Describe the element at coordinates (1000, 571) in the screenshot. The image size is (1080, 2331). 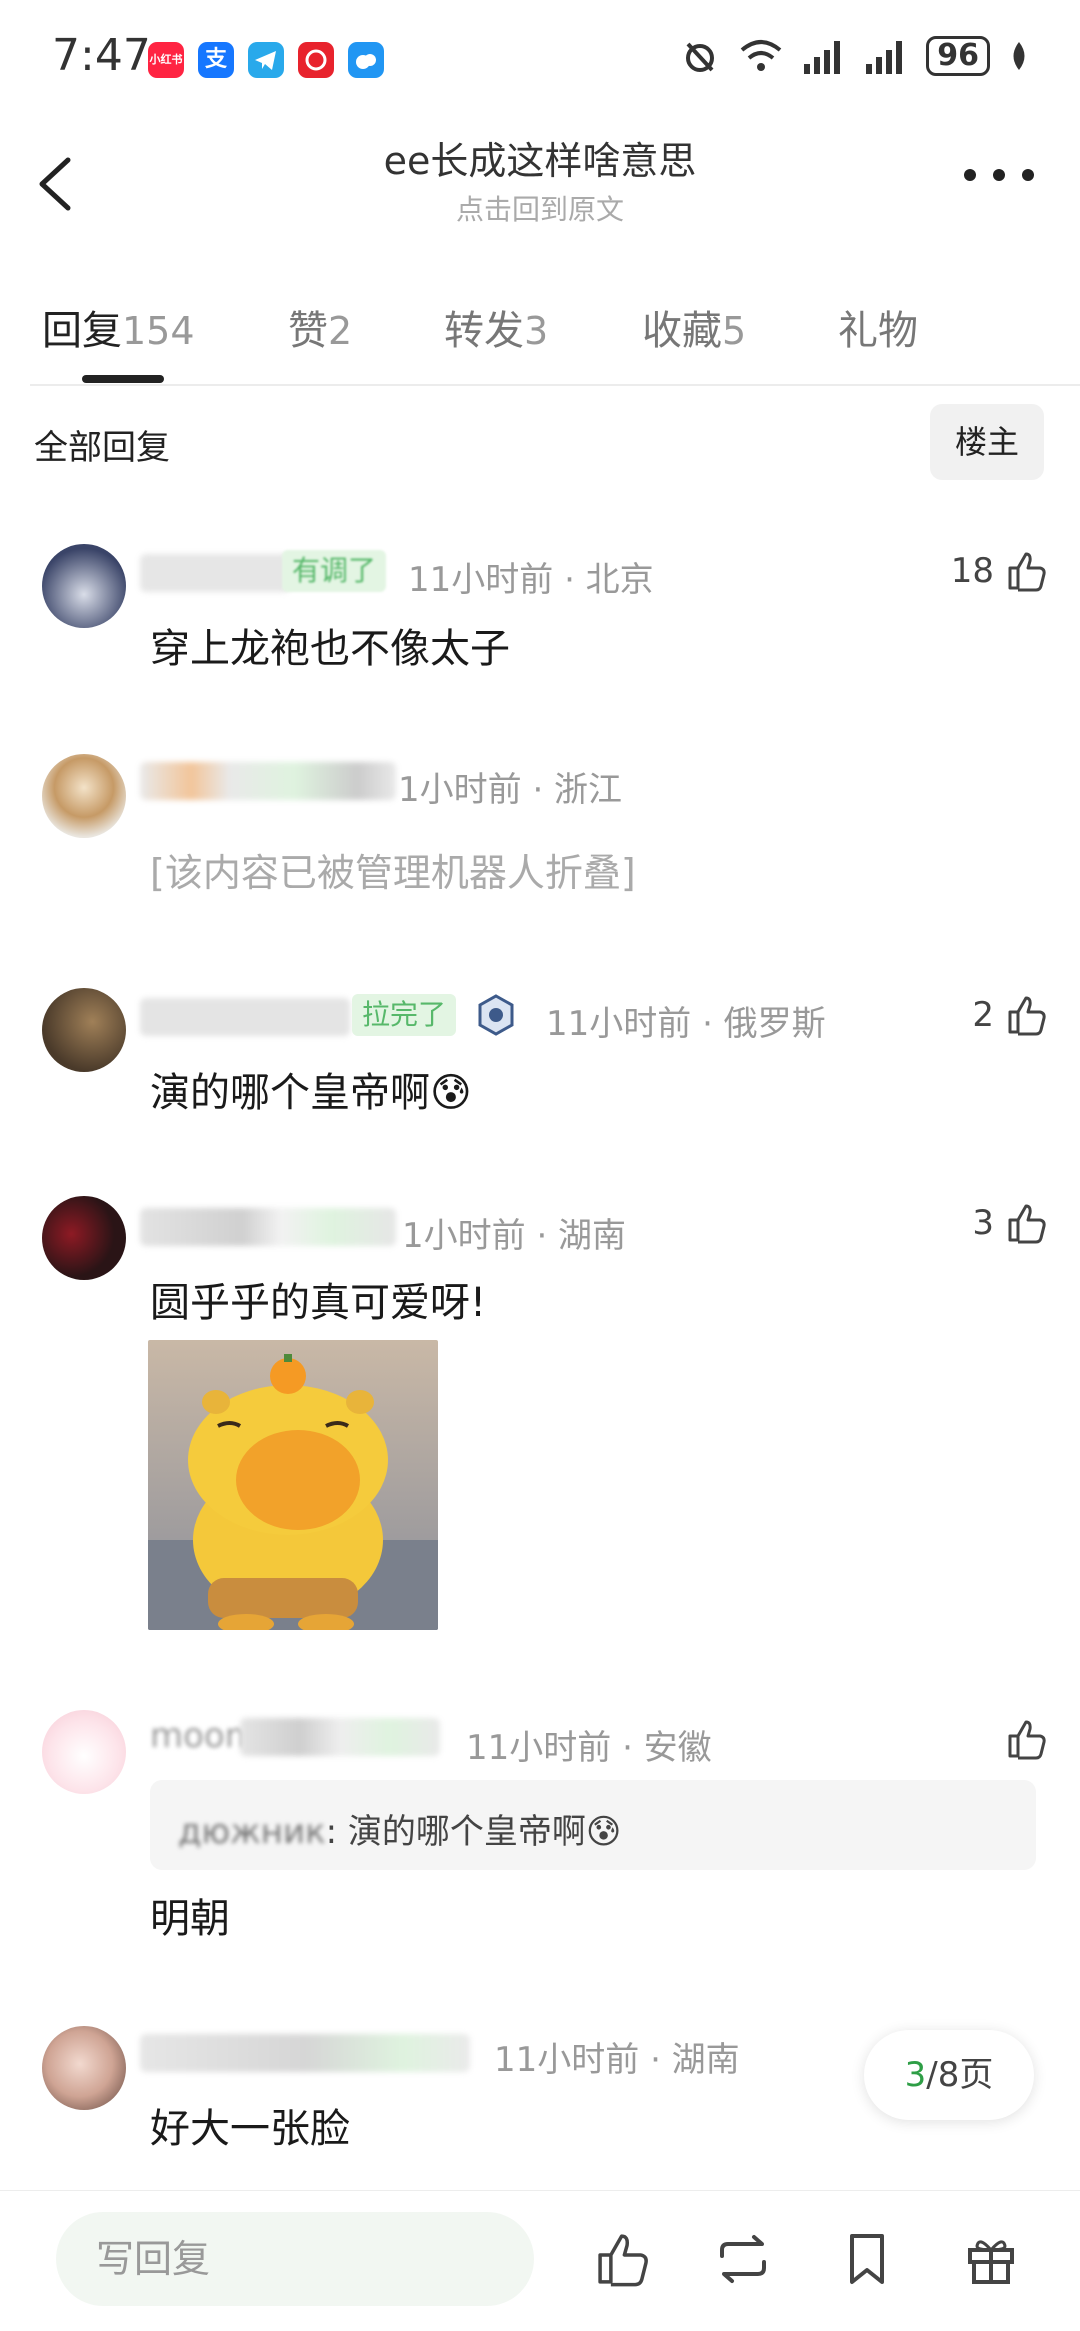
I see `like-button: 18` at that location.